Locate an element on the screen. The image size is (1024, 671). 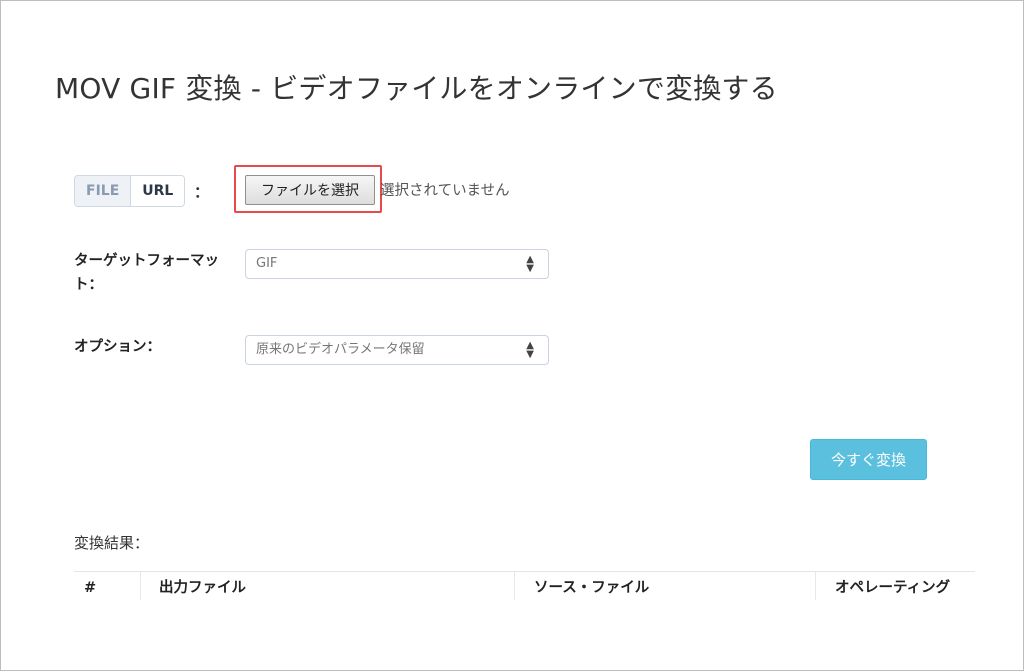
target-format-value: GIF is located at coordinates (267, 263).